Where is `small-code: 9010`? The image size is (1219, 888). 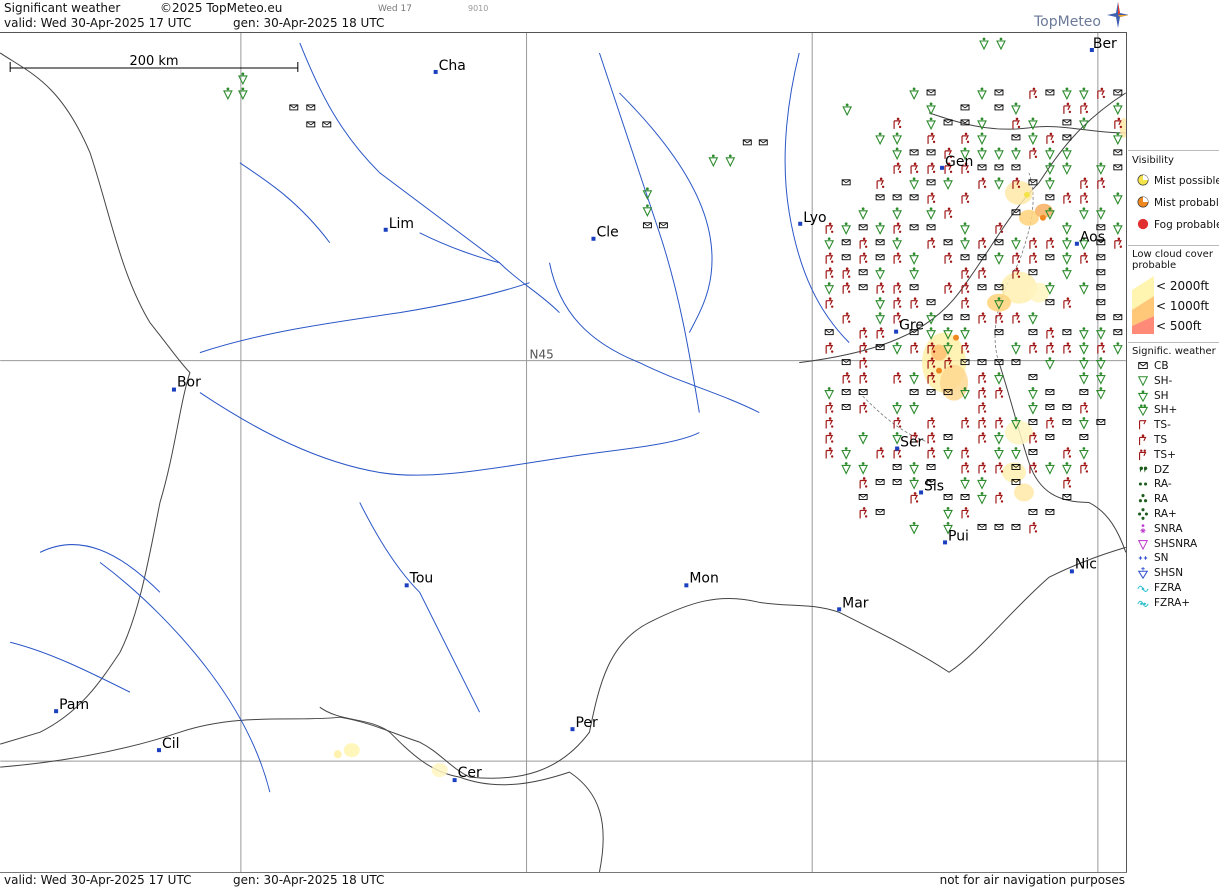 small-code: 9010 is located at coordinates (478, 8).